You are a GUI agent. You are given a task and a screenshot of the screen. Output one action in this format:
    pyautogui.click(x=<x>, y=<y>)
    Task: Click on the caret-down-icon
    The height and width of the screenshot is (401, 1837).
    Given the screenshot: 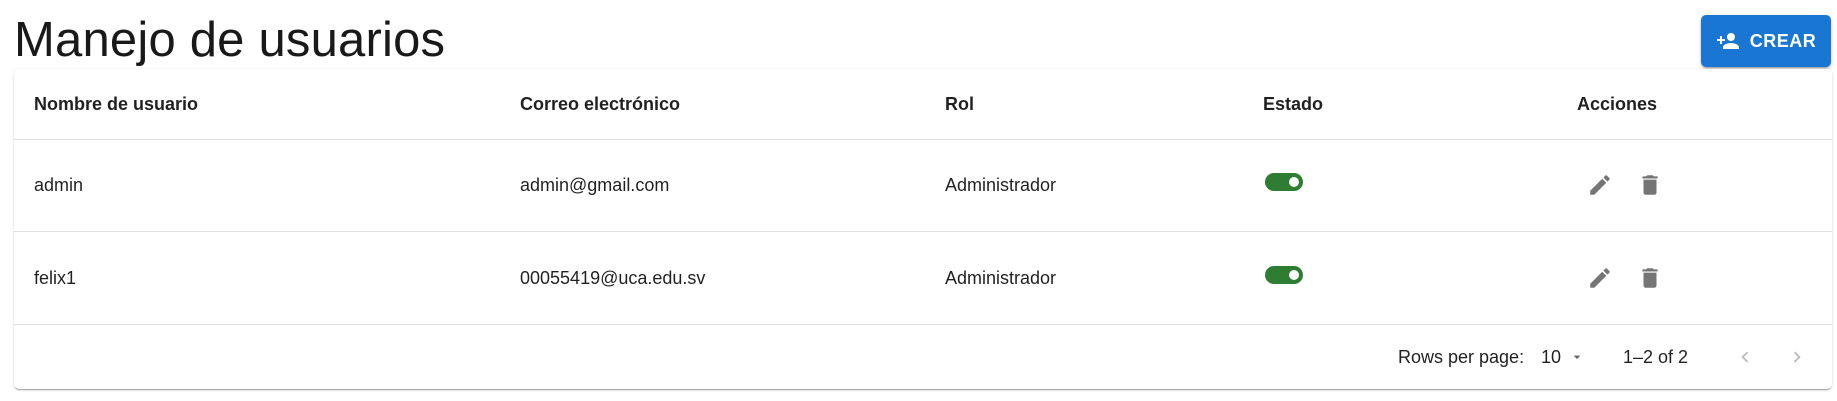 What is the action you would take?
    pyautogui.click(x=1577, y=357)
    